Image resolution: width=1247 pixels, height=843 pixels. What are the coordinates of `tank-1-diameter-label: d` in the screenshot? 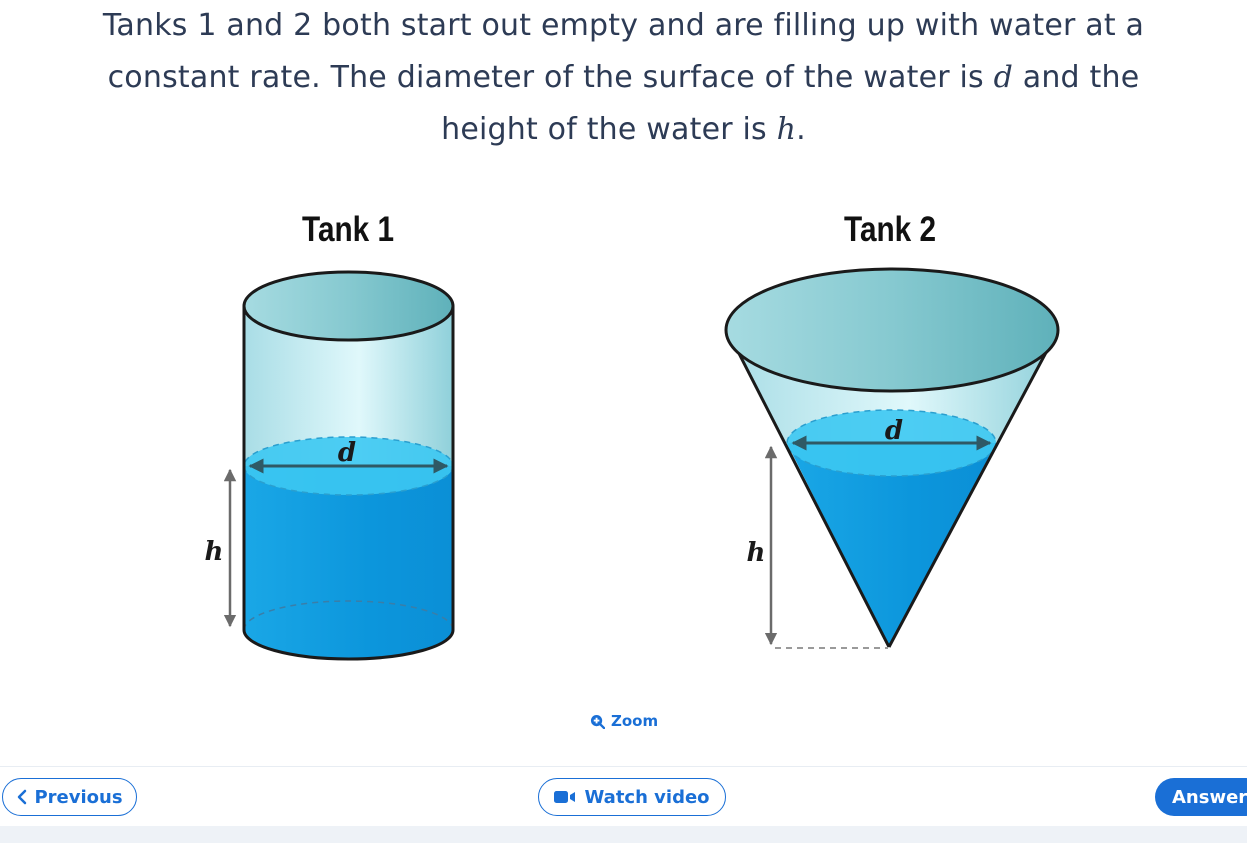 It's located at (347, 453).